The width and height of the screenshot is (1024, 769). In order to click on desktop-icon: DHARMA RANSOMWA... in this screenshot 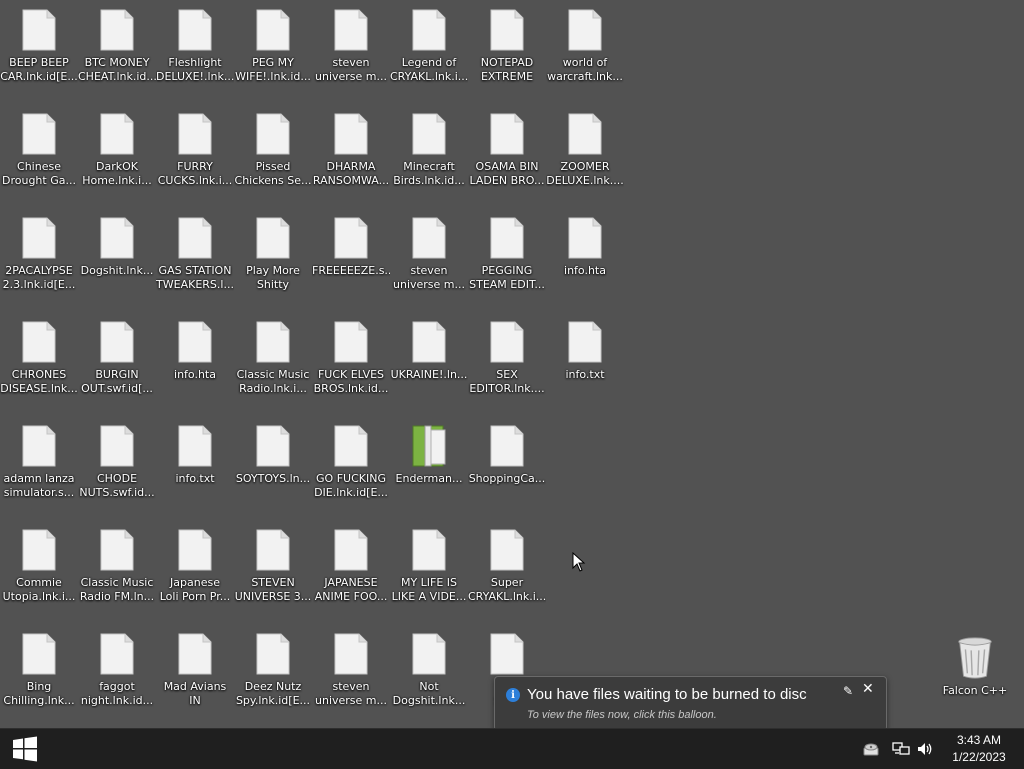, I will do `click(351, 154)`.